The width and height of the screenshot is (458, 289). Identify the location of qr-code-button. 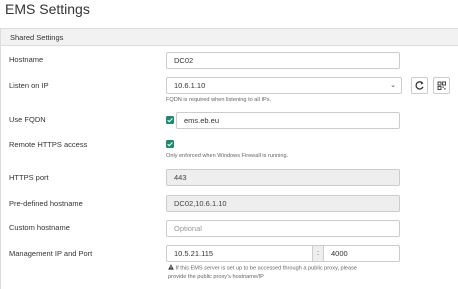
(441, 85).